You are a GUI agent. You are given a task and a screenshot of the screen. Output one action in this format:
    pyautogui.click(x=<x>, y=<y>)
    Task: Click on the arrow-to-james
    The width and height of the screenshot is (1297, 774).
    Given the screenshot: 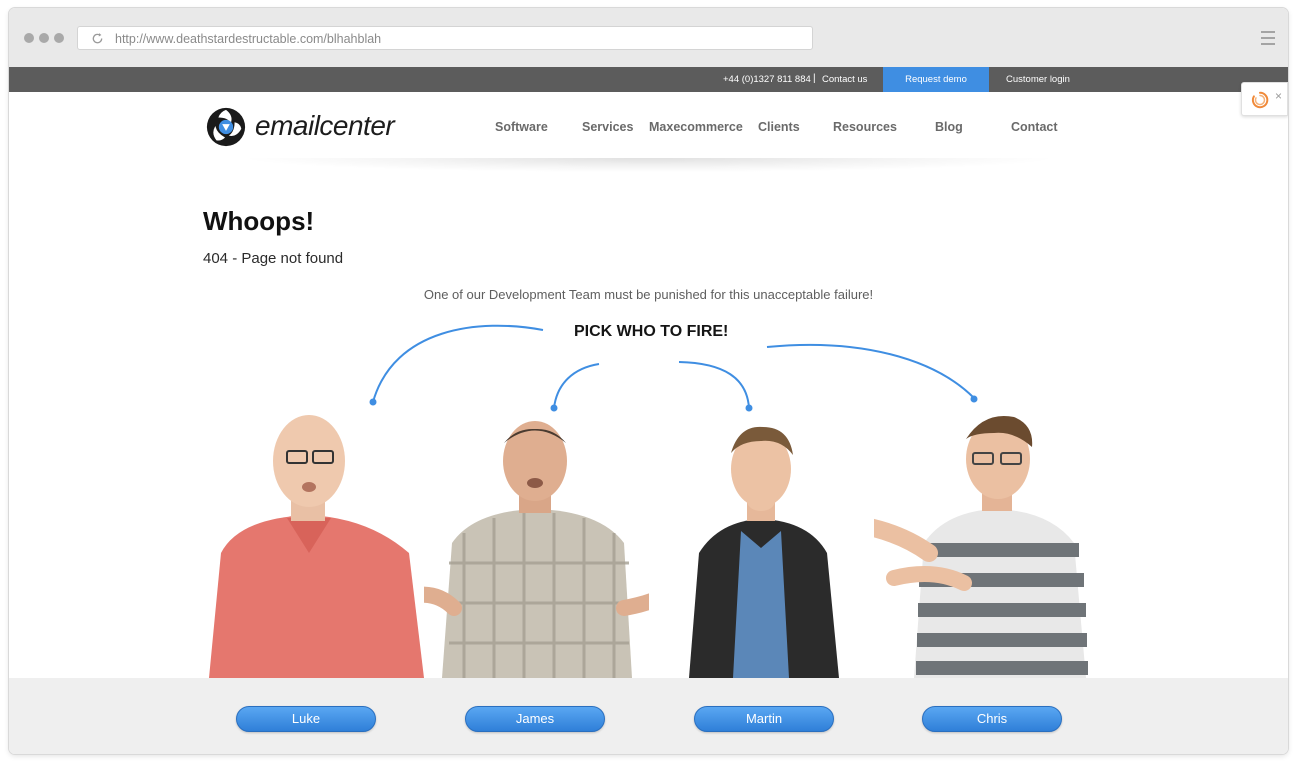 What is the action you would take?
    pyautogui.click(x=576, y=386)
    